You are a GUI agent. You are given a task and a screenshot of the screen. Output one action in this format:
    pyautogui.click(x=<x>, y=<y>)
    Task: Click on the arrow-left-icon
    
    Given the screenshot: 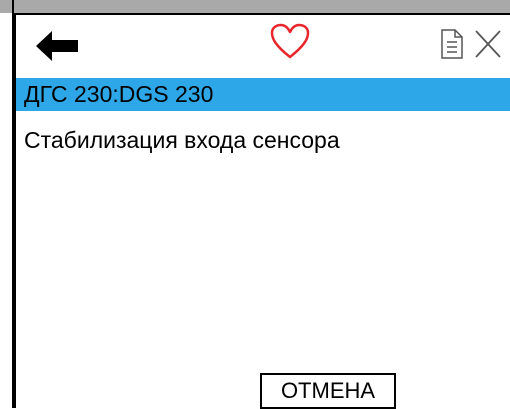 What is the action you would take?
    pyautogui.click(x=57, y=46)
    